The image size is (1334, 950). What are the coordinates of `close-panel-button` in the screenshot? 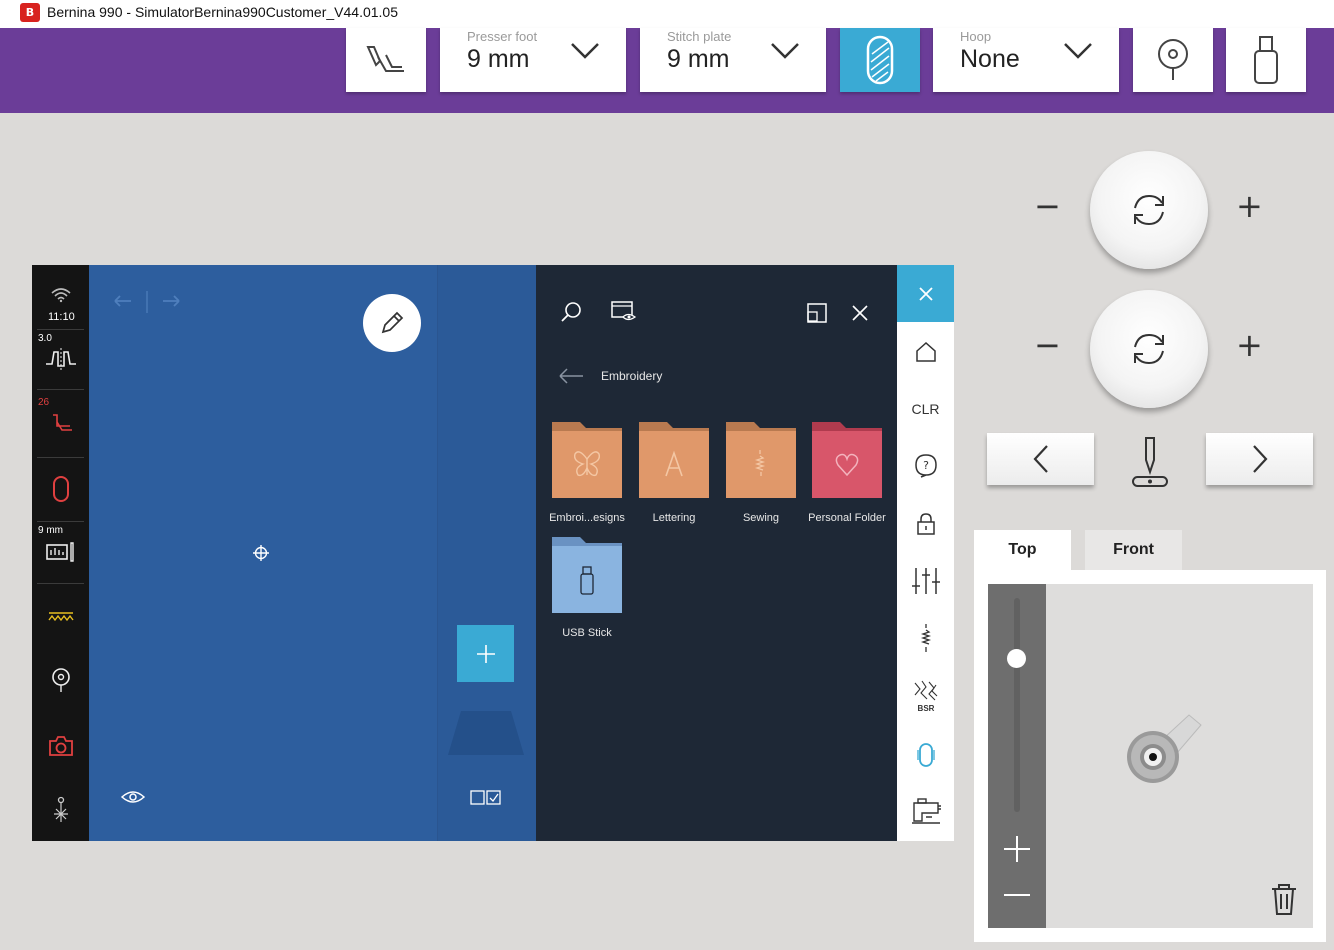 It's located at (925, 293).